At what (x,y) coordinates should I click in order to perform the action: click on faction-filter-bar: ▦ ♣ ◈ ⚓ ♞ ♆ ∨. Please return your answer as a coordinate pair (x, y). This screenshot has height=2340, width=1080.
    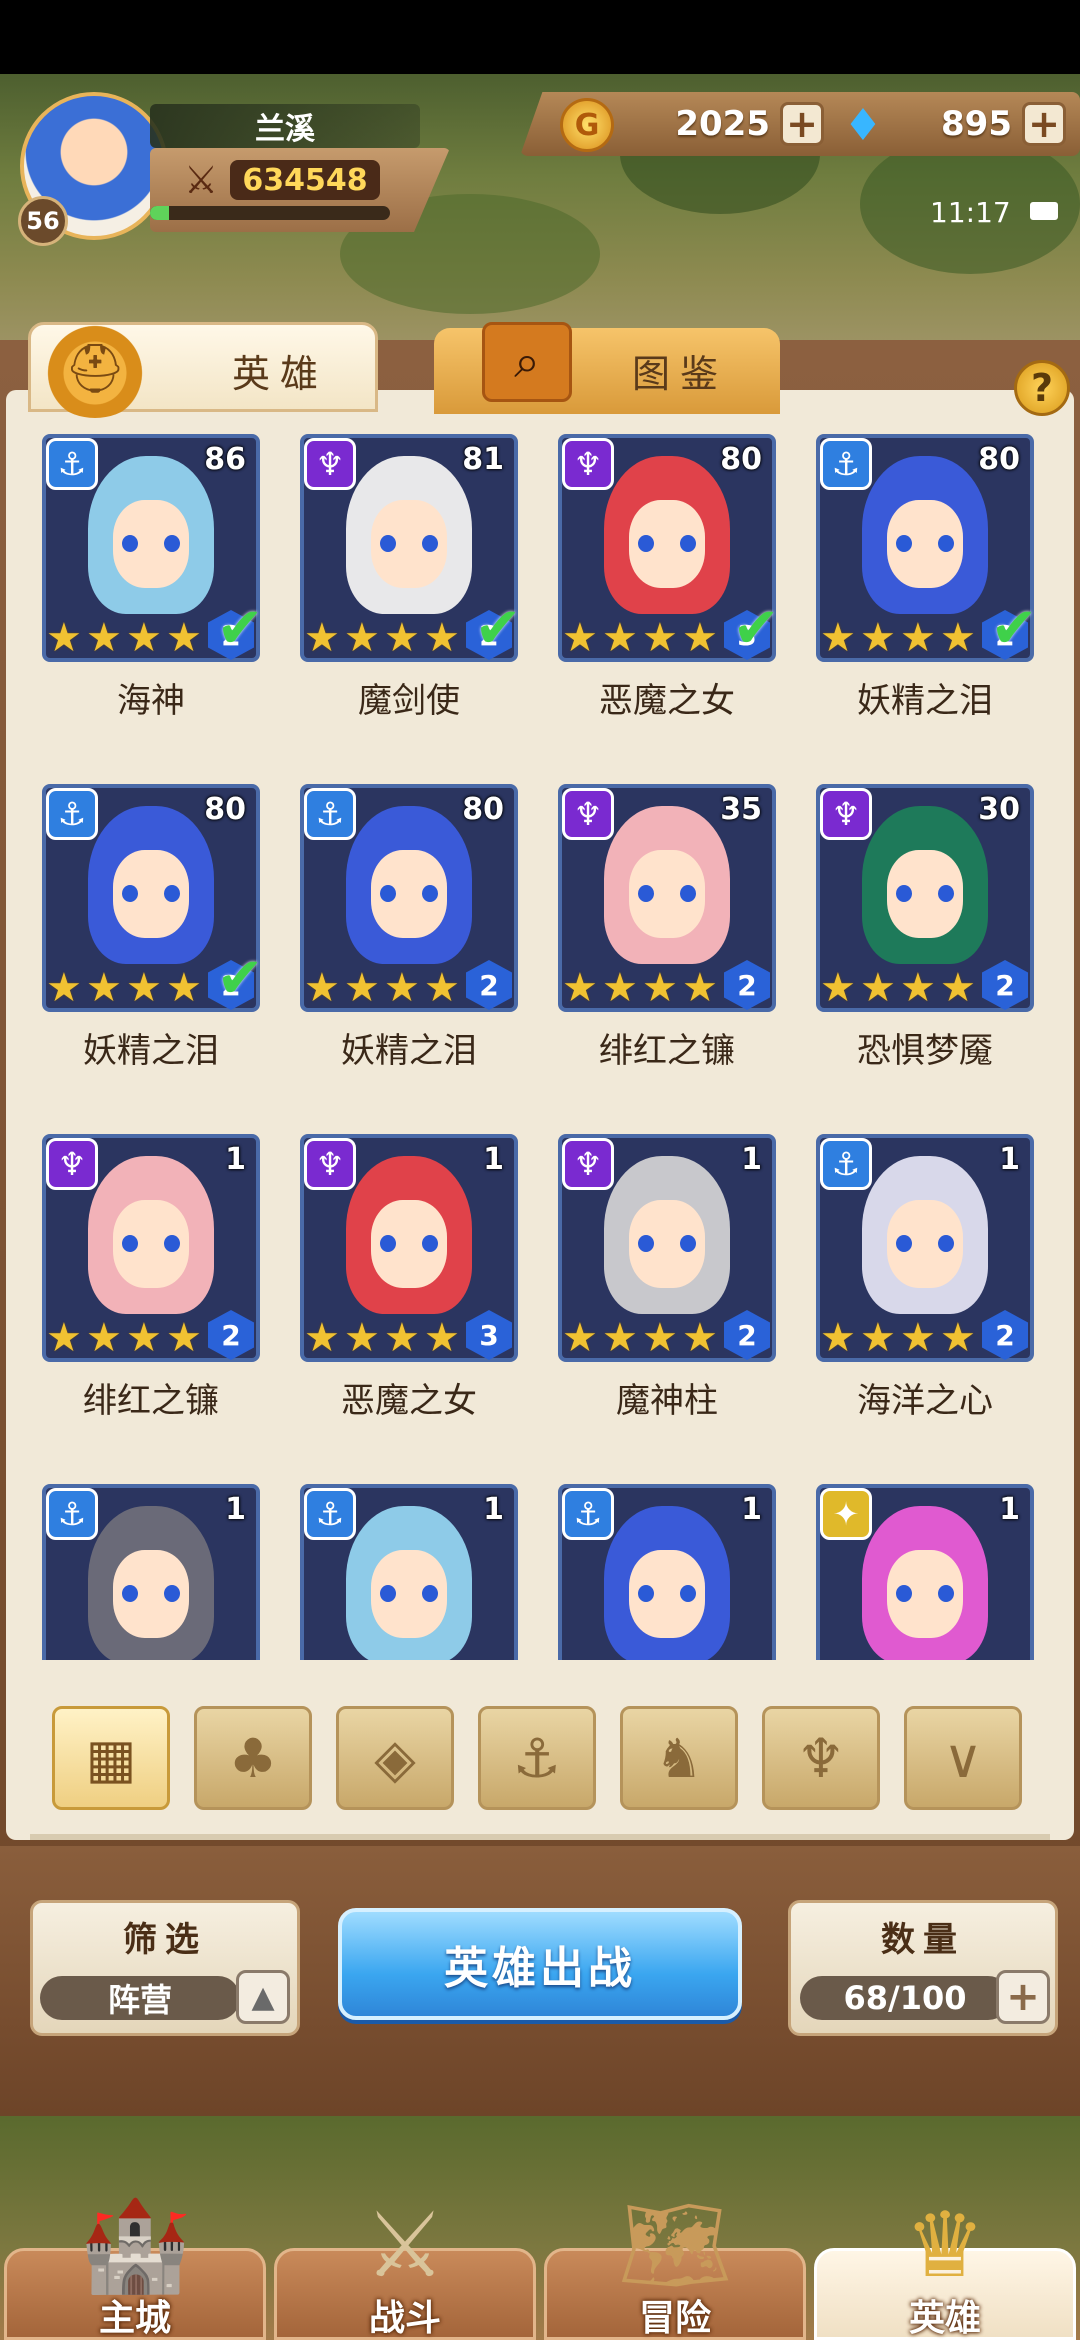
    Looking at the image, I should click on (542, 1761).